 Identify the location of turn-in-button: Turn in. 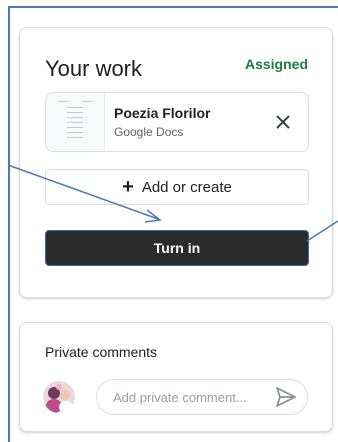
(177, 248).